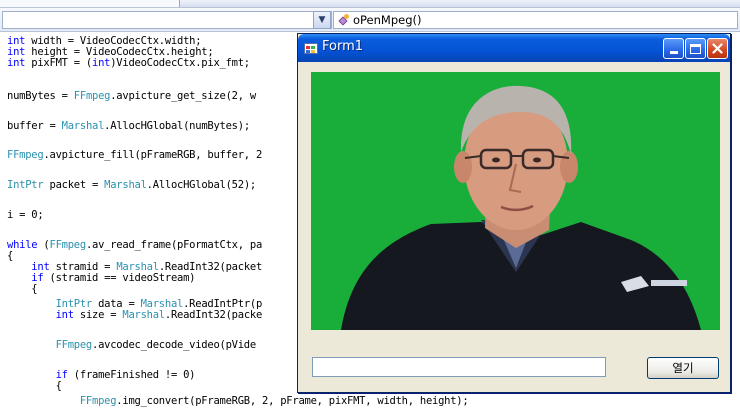  I want to click on code-line: FFmpeg.avcodec_decode_video(pVide, so click(132, 345).